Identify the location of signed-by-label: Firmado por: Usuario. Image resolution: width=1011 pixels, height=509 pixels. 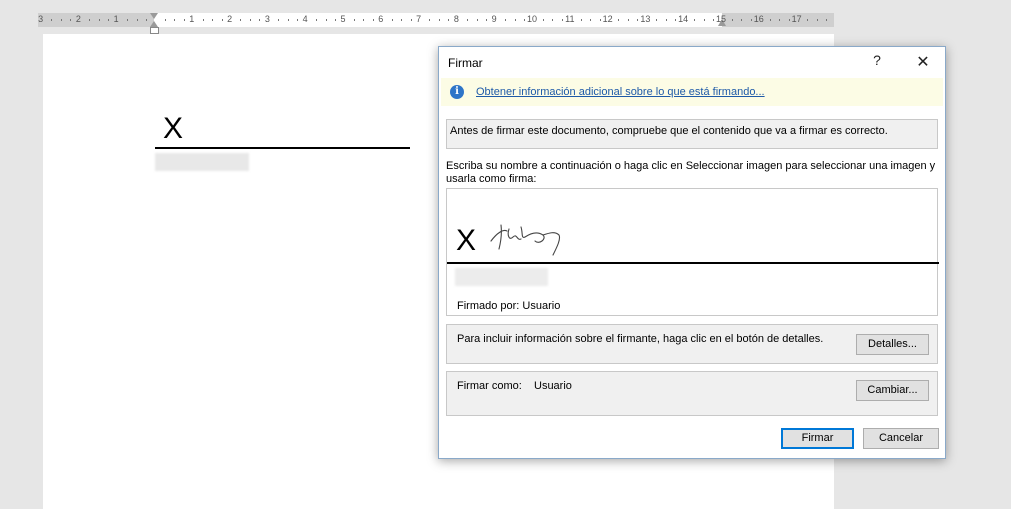
(509, 306).